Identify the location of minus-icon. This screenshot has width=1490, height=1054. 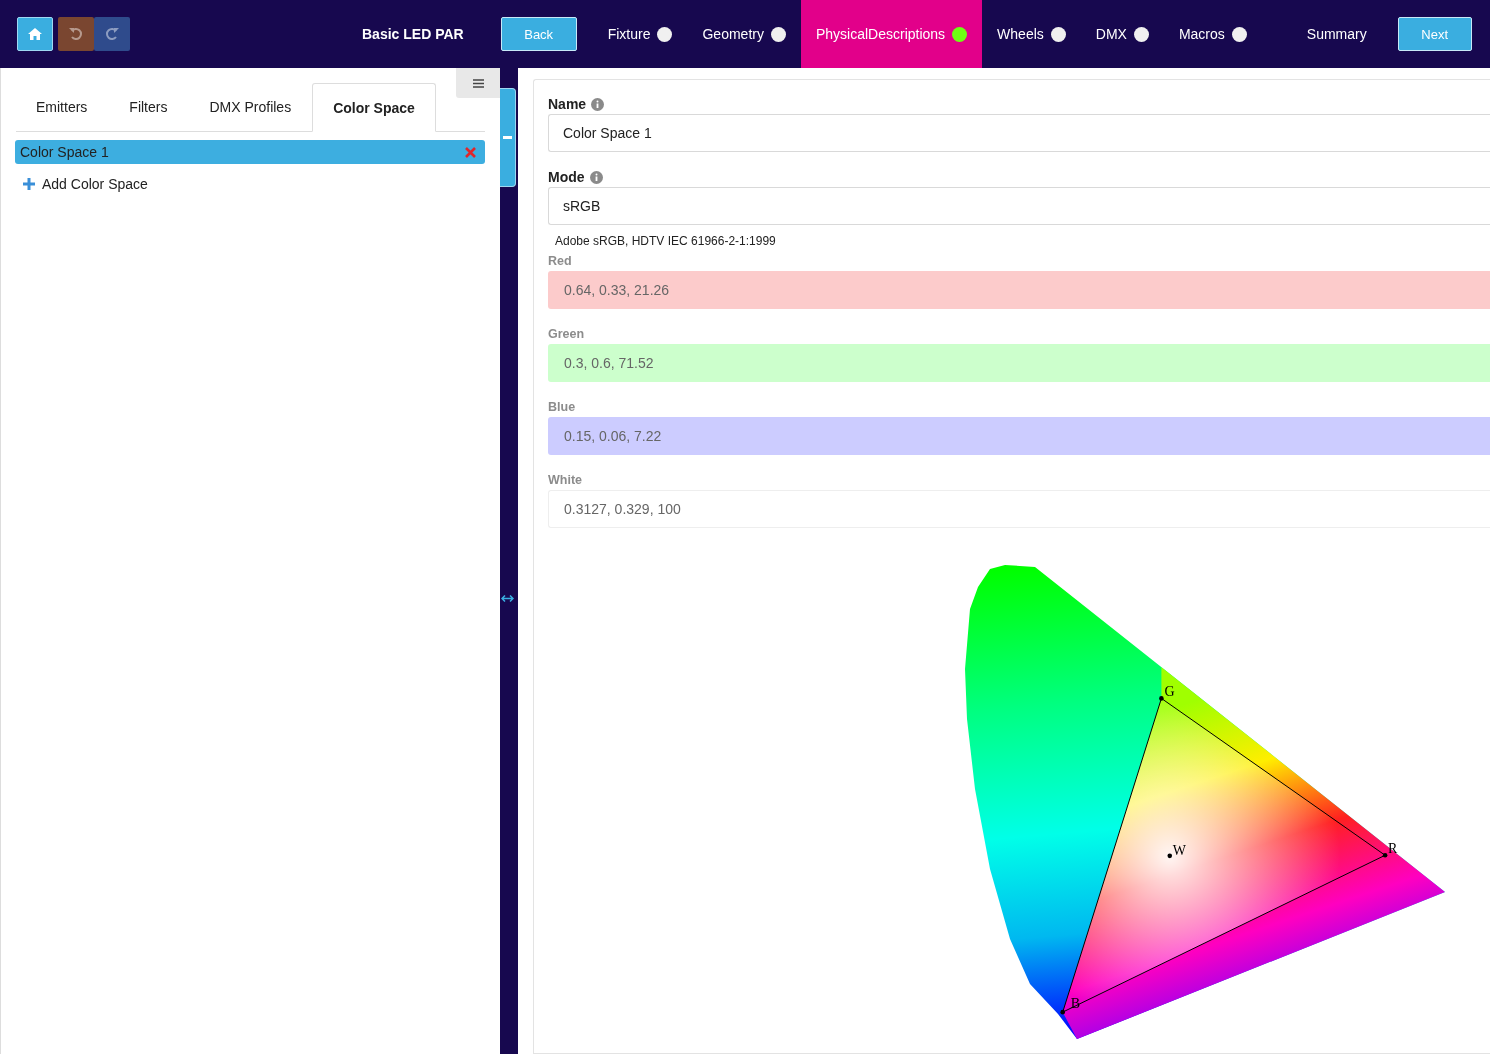
(507, 137).